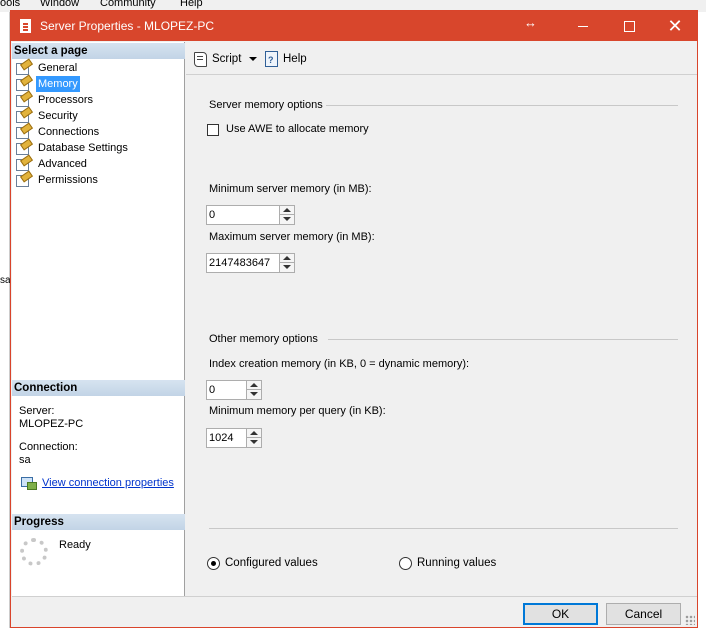 Image resolution: width=706 pixels, height=643 pixels. Describe the element at coordinates (271, 563) in the screenshot. I see `configured-values-label: Configured values` at that location.